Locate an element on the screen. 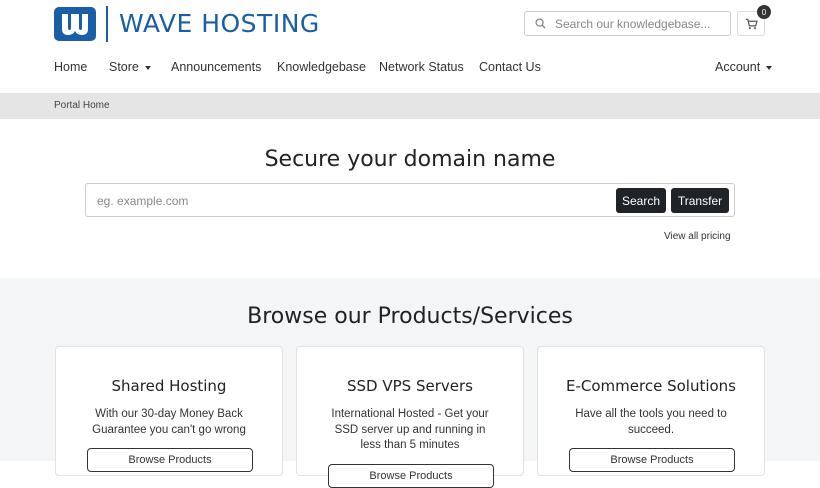  nav-home: Home is located at coordinates (70, 67).